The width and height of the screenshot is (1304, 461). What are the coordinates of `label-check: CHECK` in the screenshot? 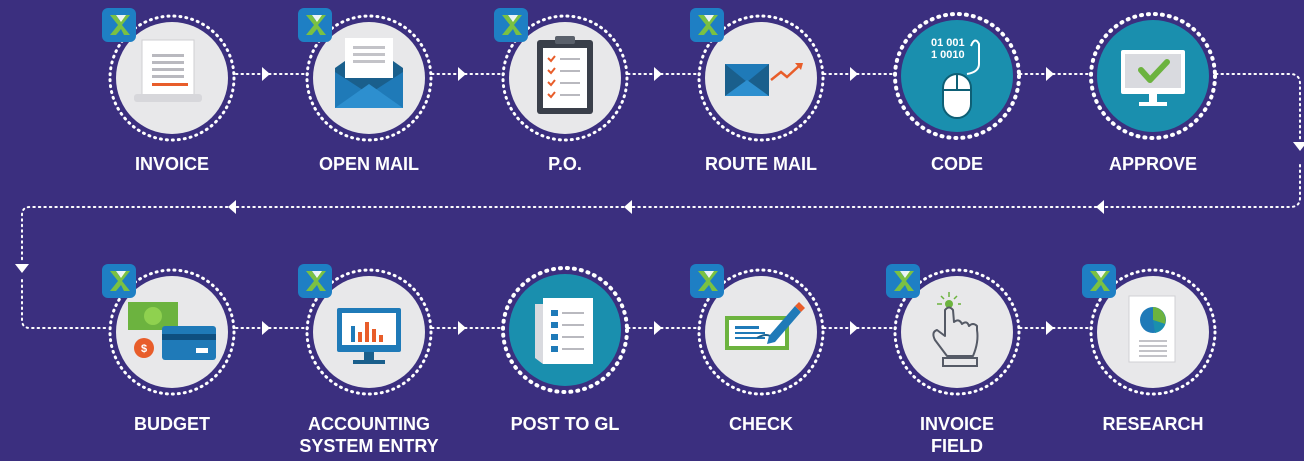 It's located at (761, 424).